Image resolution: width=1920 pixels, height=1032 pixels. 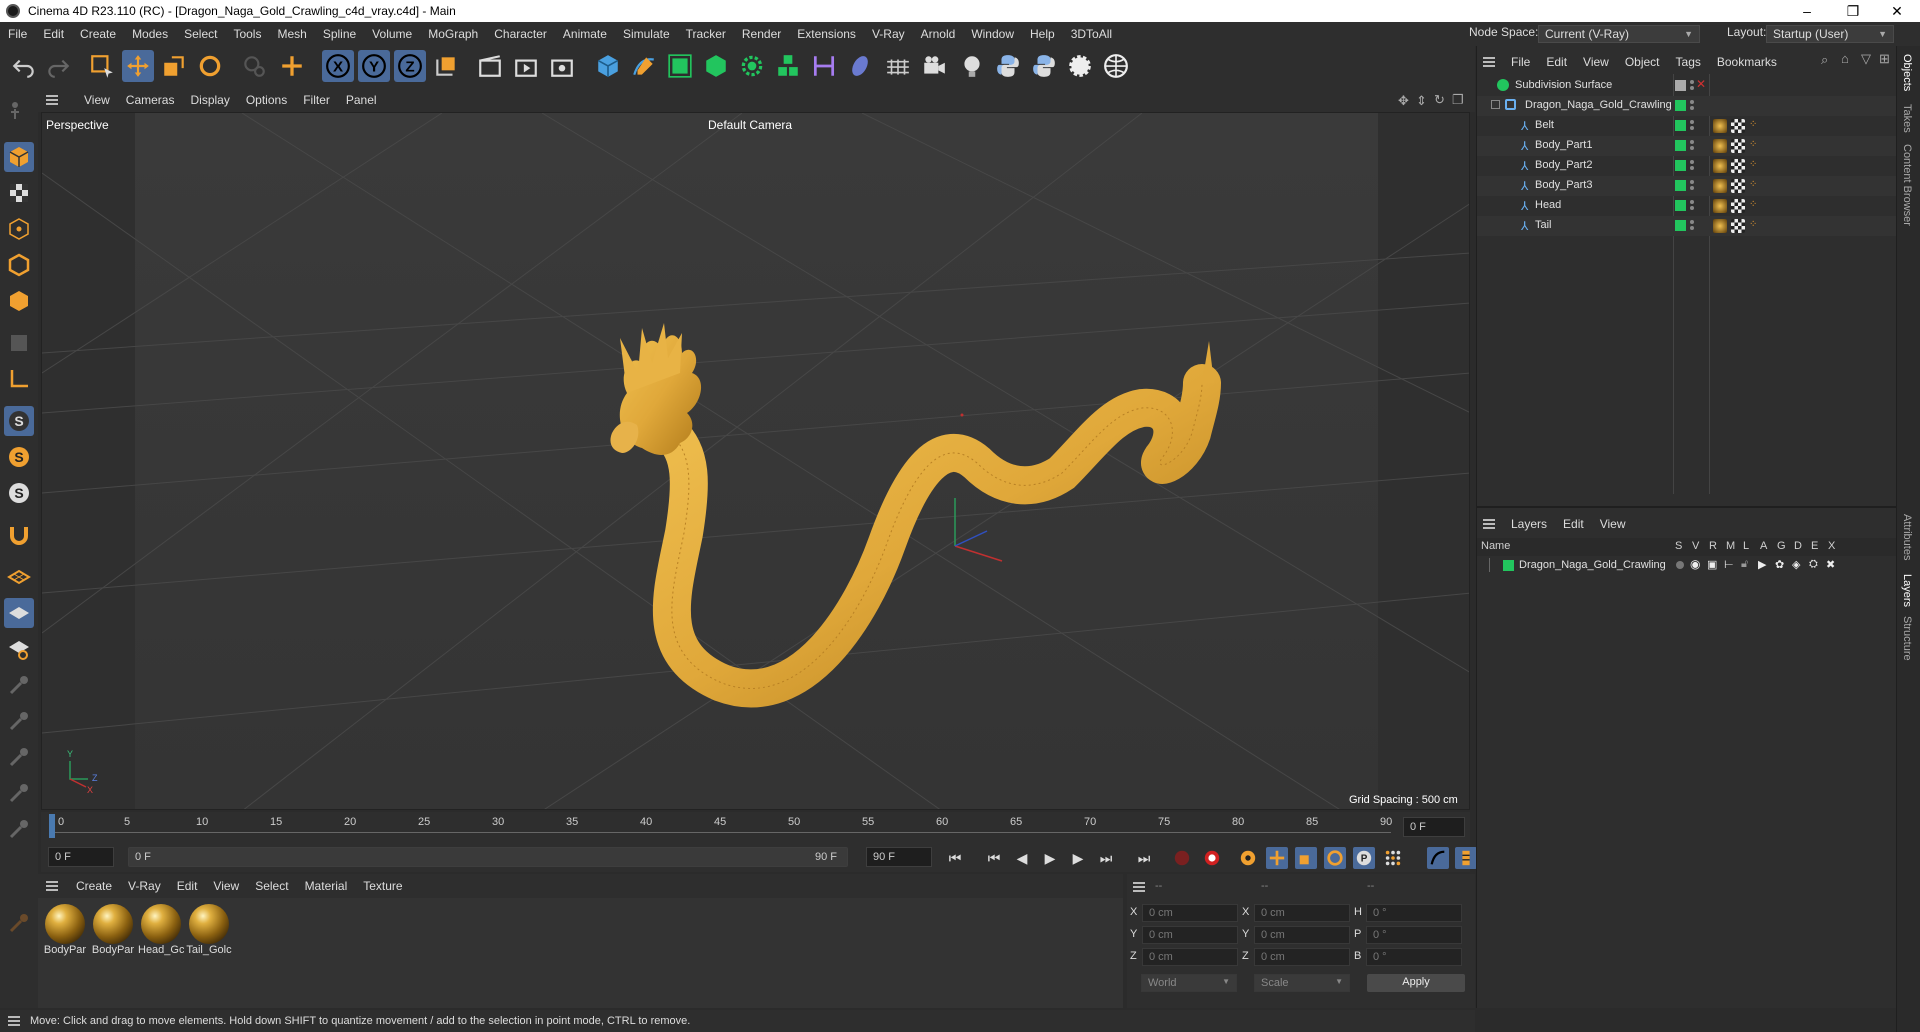 I want to click on cloner-button, so click(x=752, y=66).